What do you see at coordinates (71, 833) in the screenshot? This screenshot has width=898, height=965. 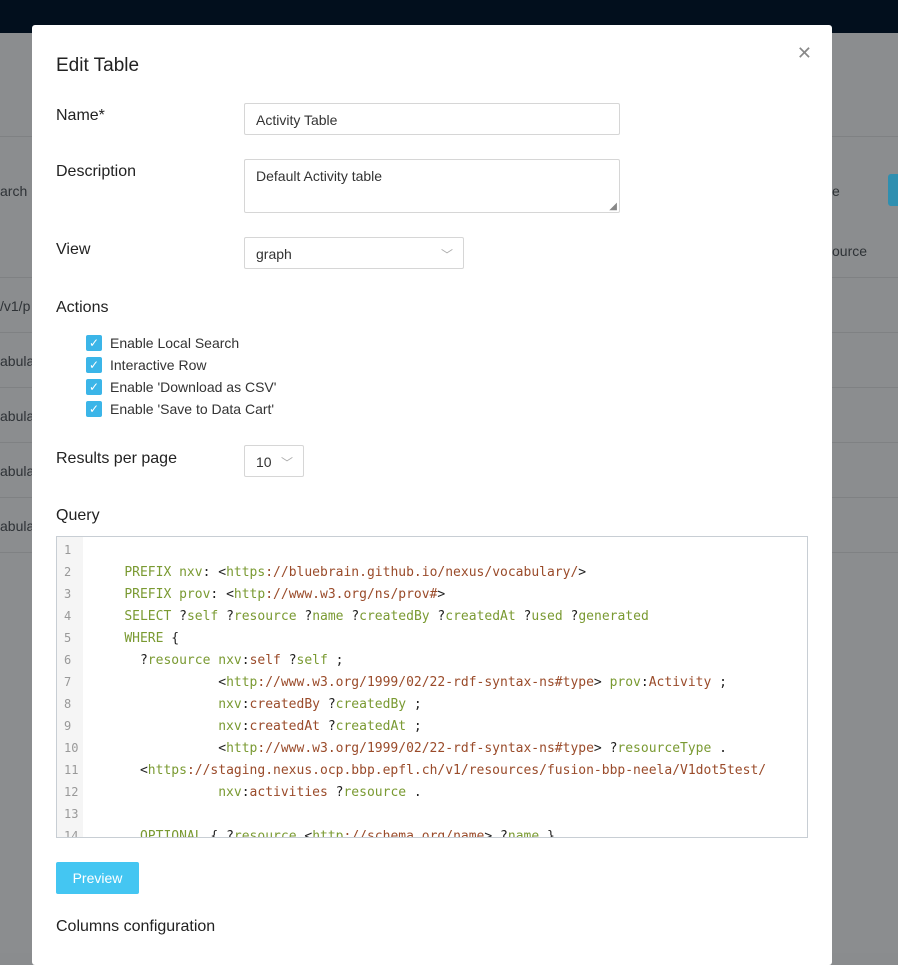 I see `line-number: 14` at bounding box center [71, 833].